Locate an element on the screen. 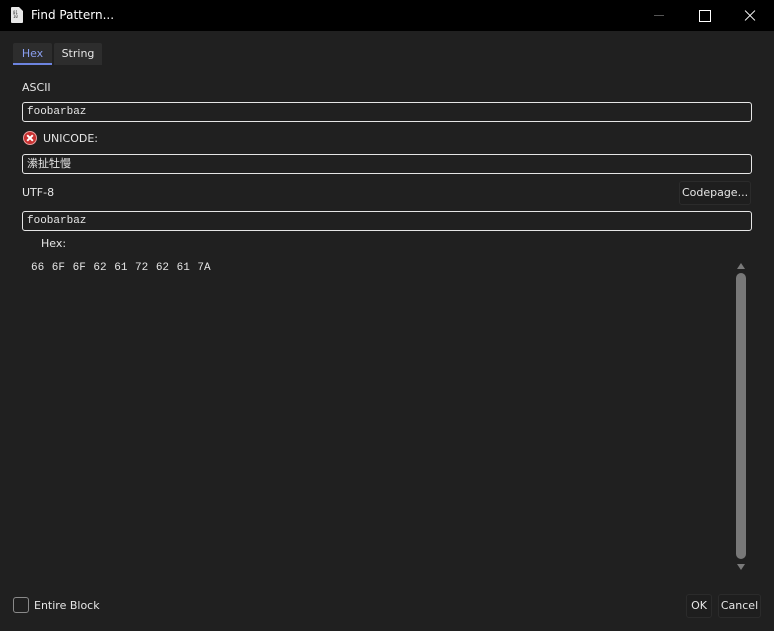 This screenshot has height=631, width=774. close-button is located at coordinates (750, 15).